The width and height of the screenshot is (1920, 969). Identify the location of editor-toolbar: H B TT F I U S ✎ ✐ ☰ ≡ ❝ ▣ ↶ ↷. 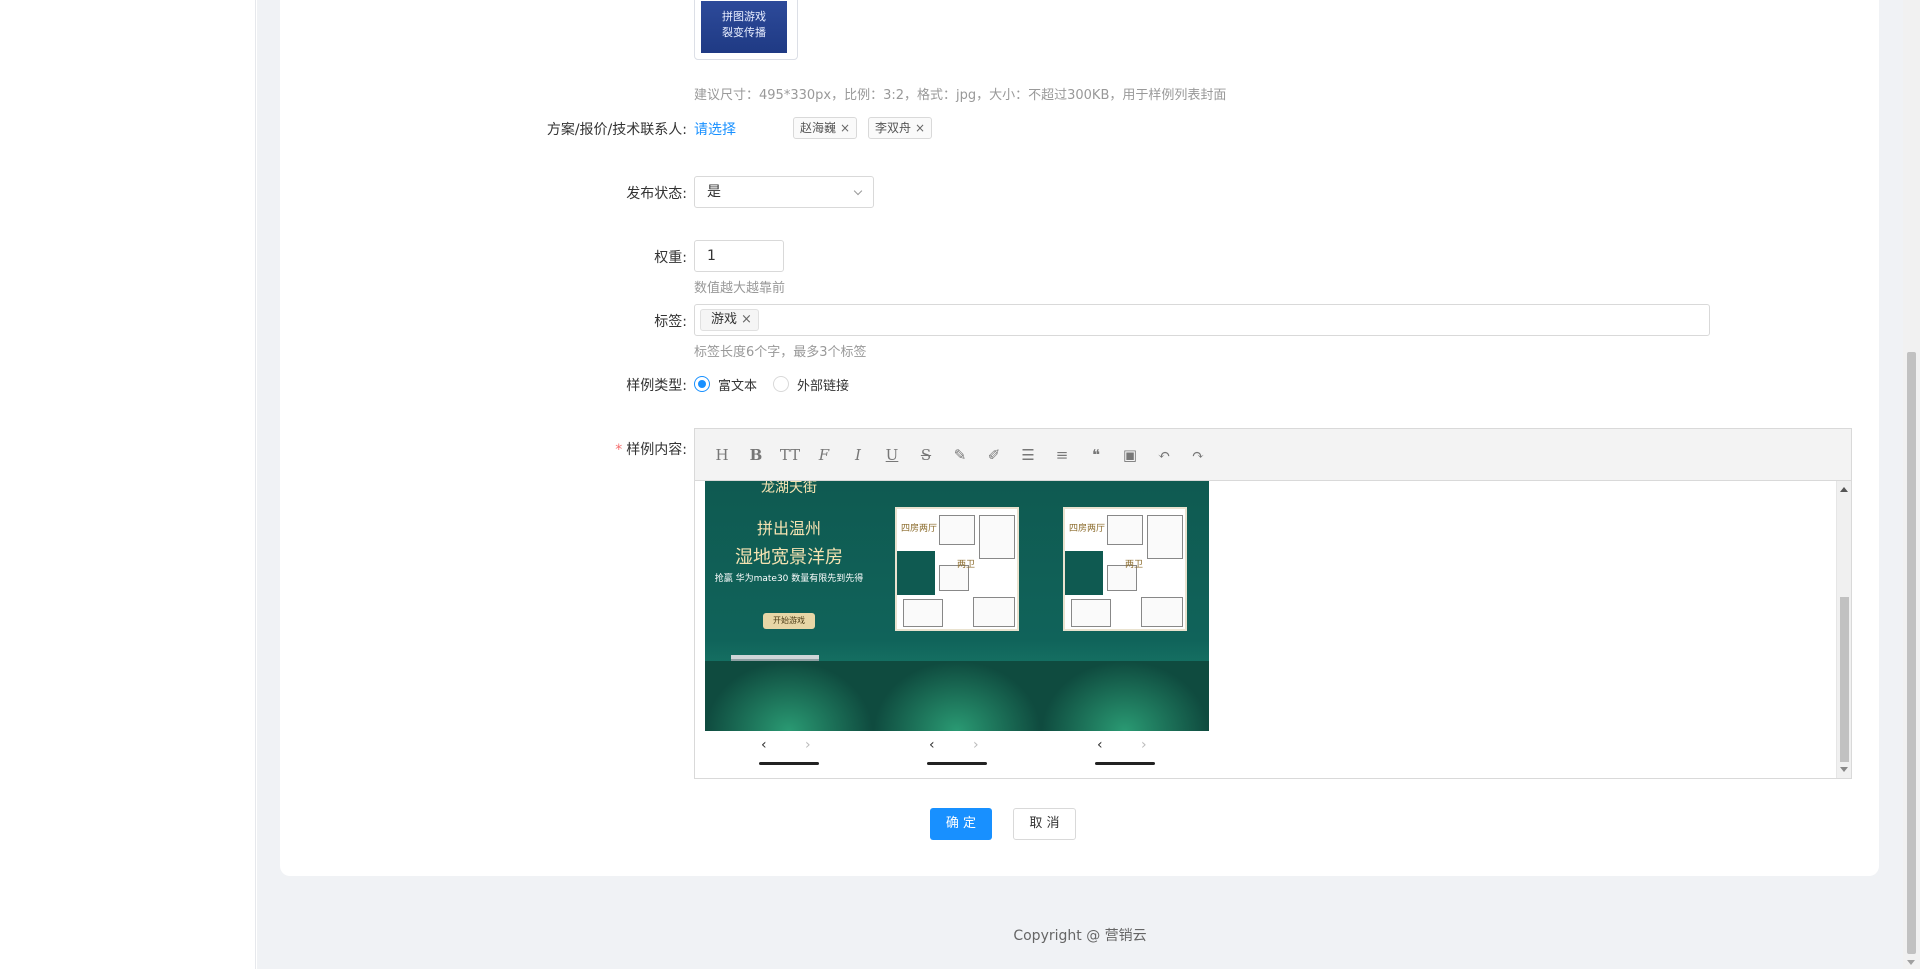
(1273, 455).